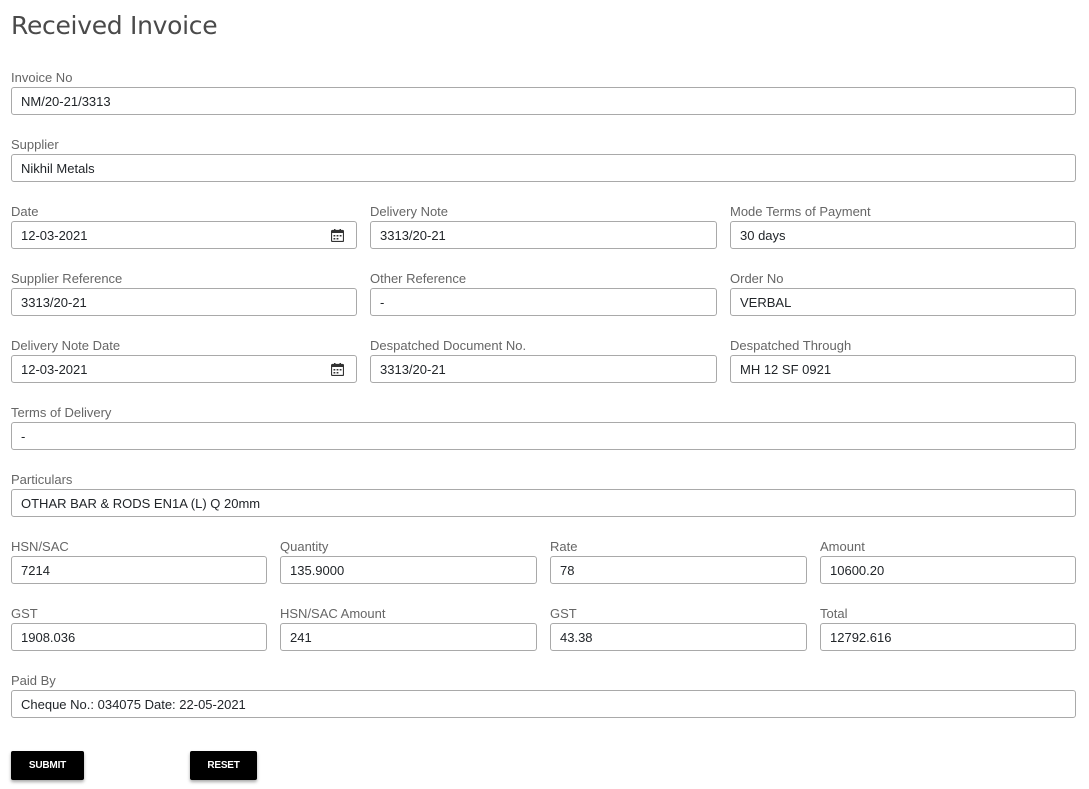  I want to click on terms-of-delivery-input, so click(543, 436).